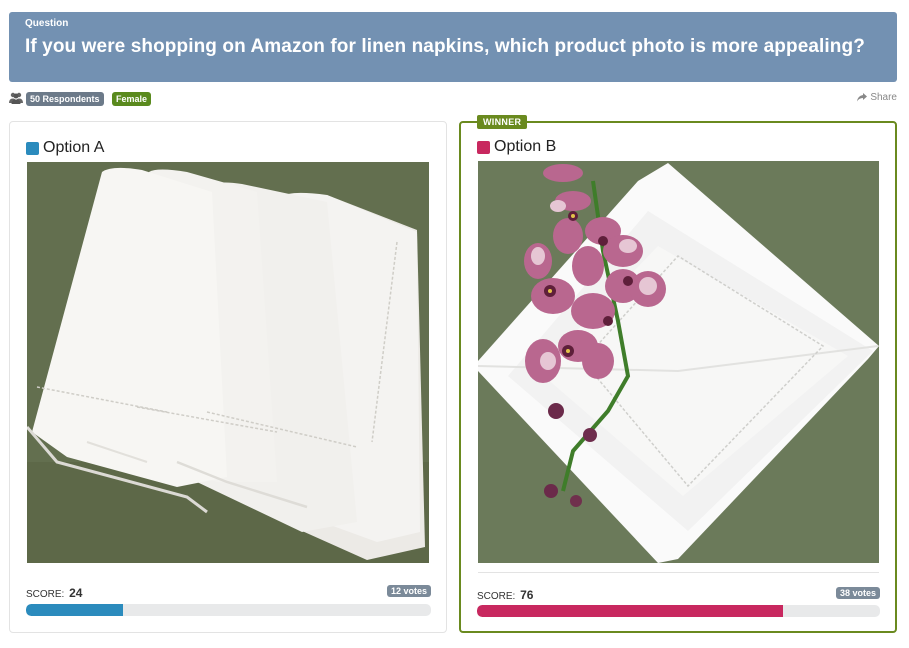  What do you see at coordinates (228, 610) in the screenshot?
I see `option-a-progress-bar` at bounding box center [228, 610].